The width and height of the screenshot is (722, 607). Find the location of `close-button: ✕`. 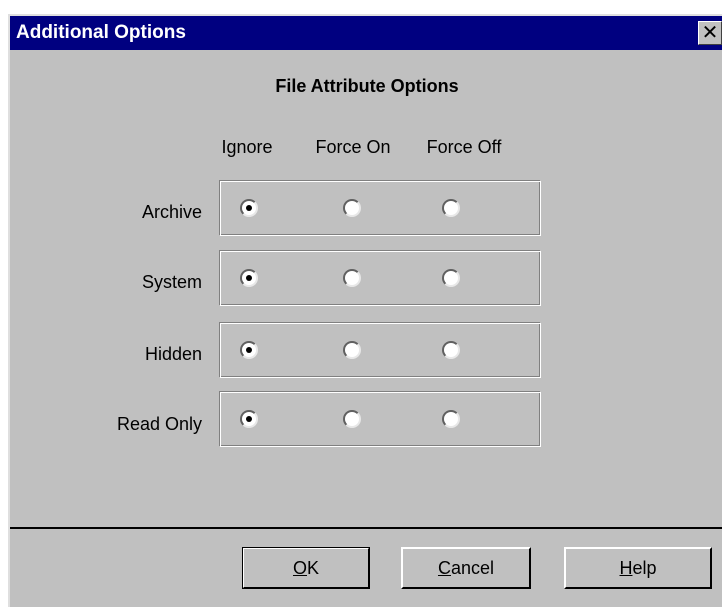

close-button: ✕ is located at coordinates (710, 33).